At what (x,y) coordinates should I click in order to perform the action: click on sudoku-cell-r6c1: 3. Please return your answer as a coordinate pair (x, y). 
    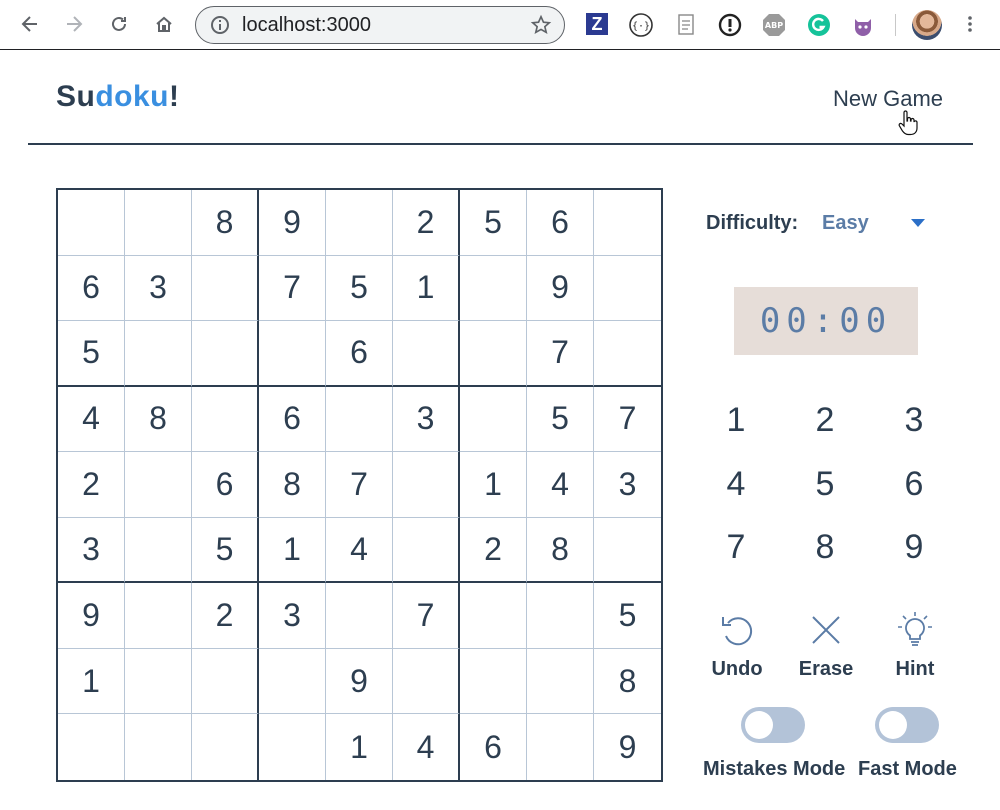
    Looking at the image, I should click on (91, 550).